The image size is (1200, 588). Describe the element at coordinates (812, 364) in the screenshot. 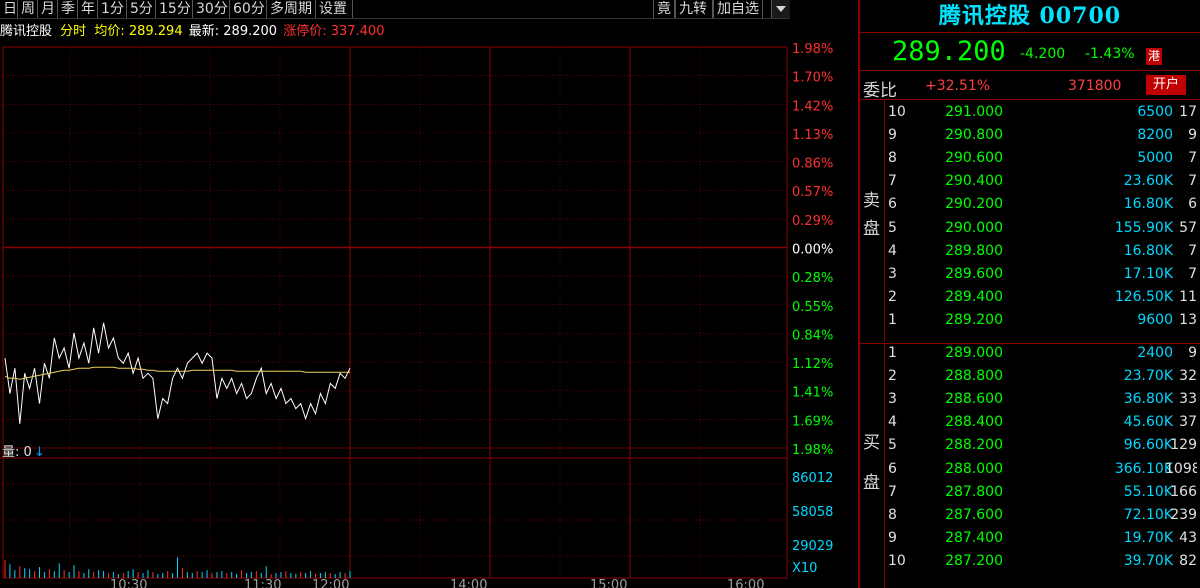

I see `price-axis-label: 1.12%` at that location.